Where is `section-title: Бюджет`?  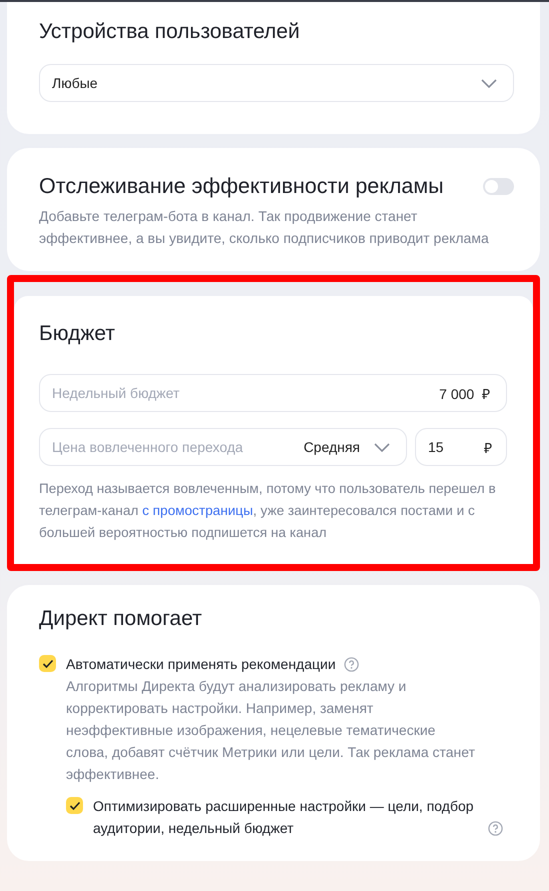
section-title: Бюджет is located at coordinates (77, 334).